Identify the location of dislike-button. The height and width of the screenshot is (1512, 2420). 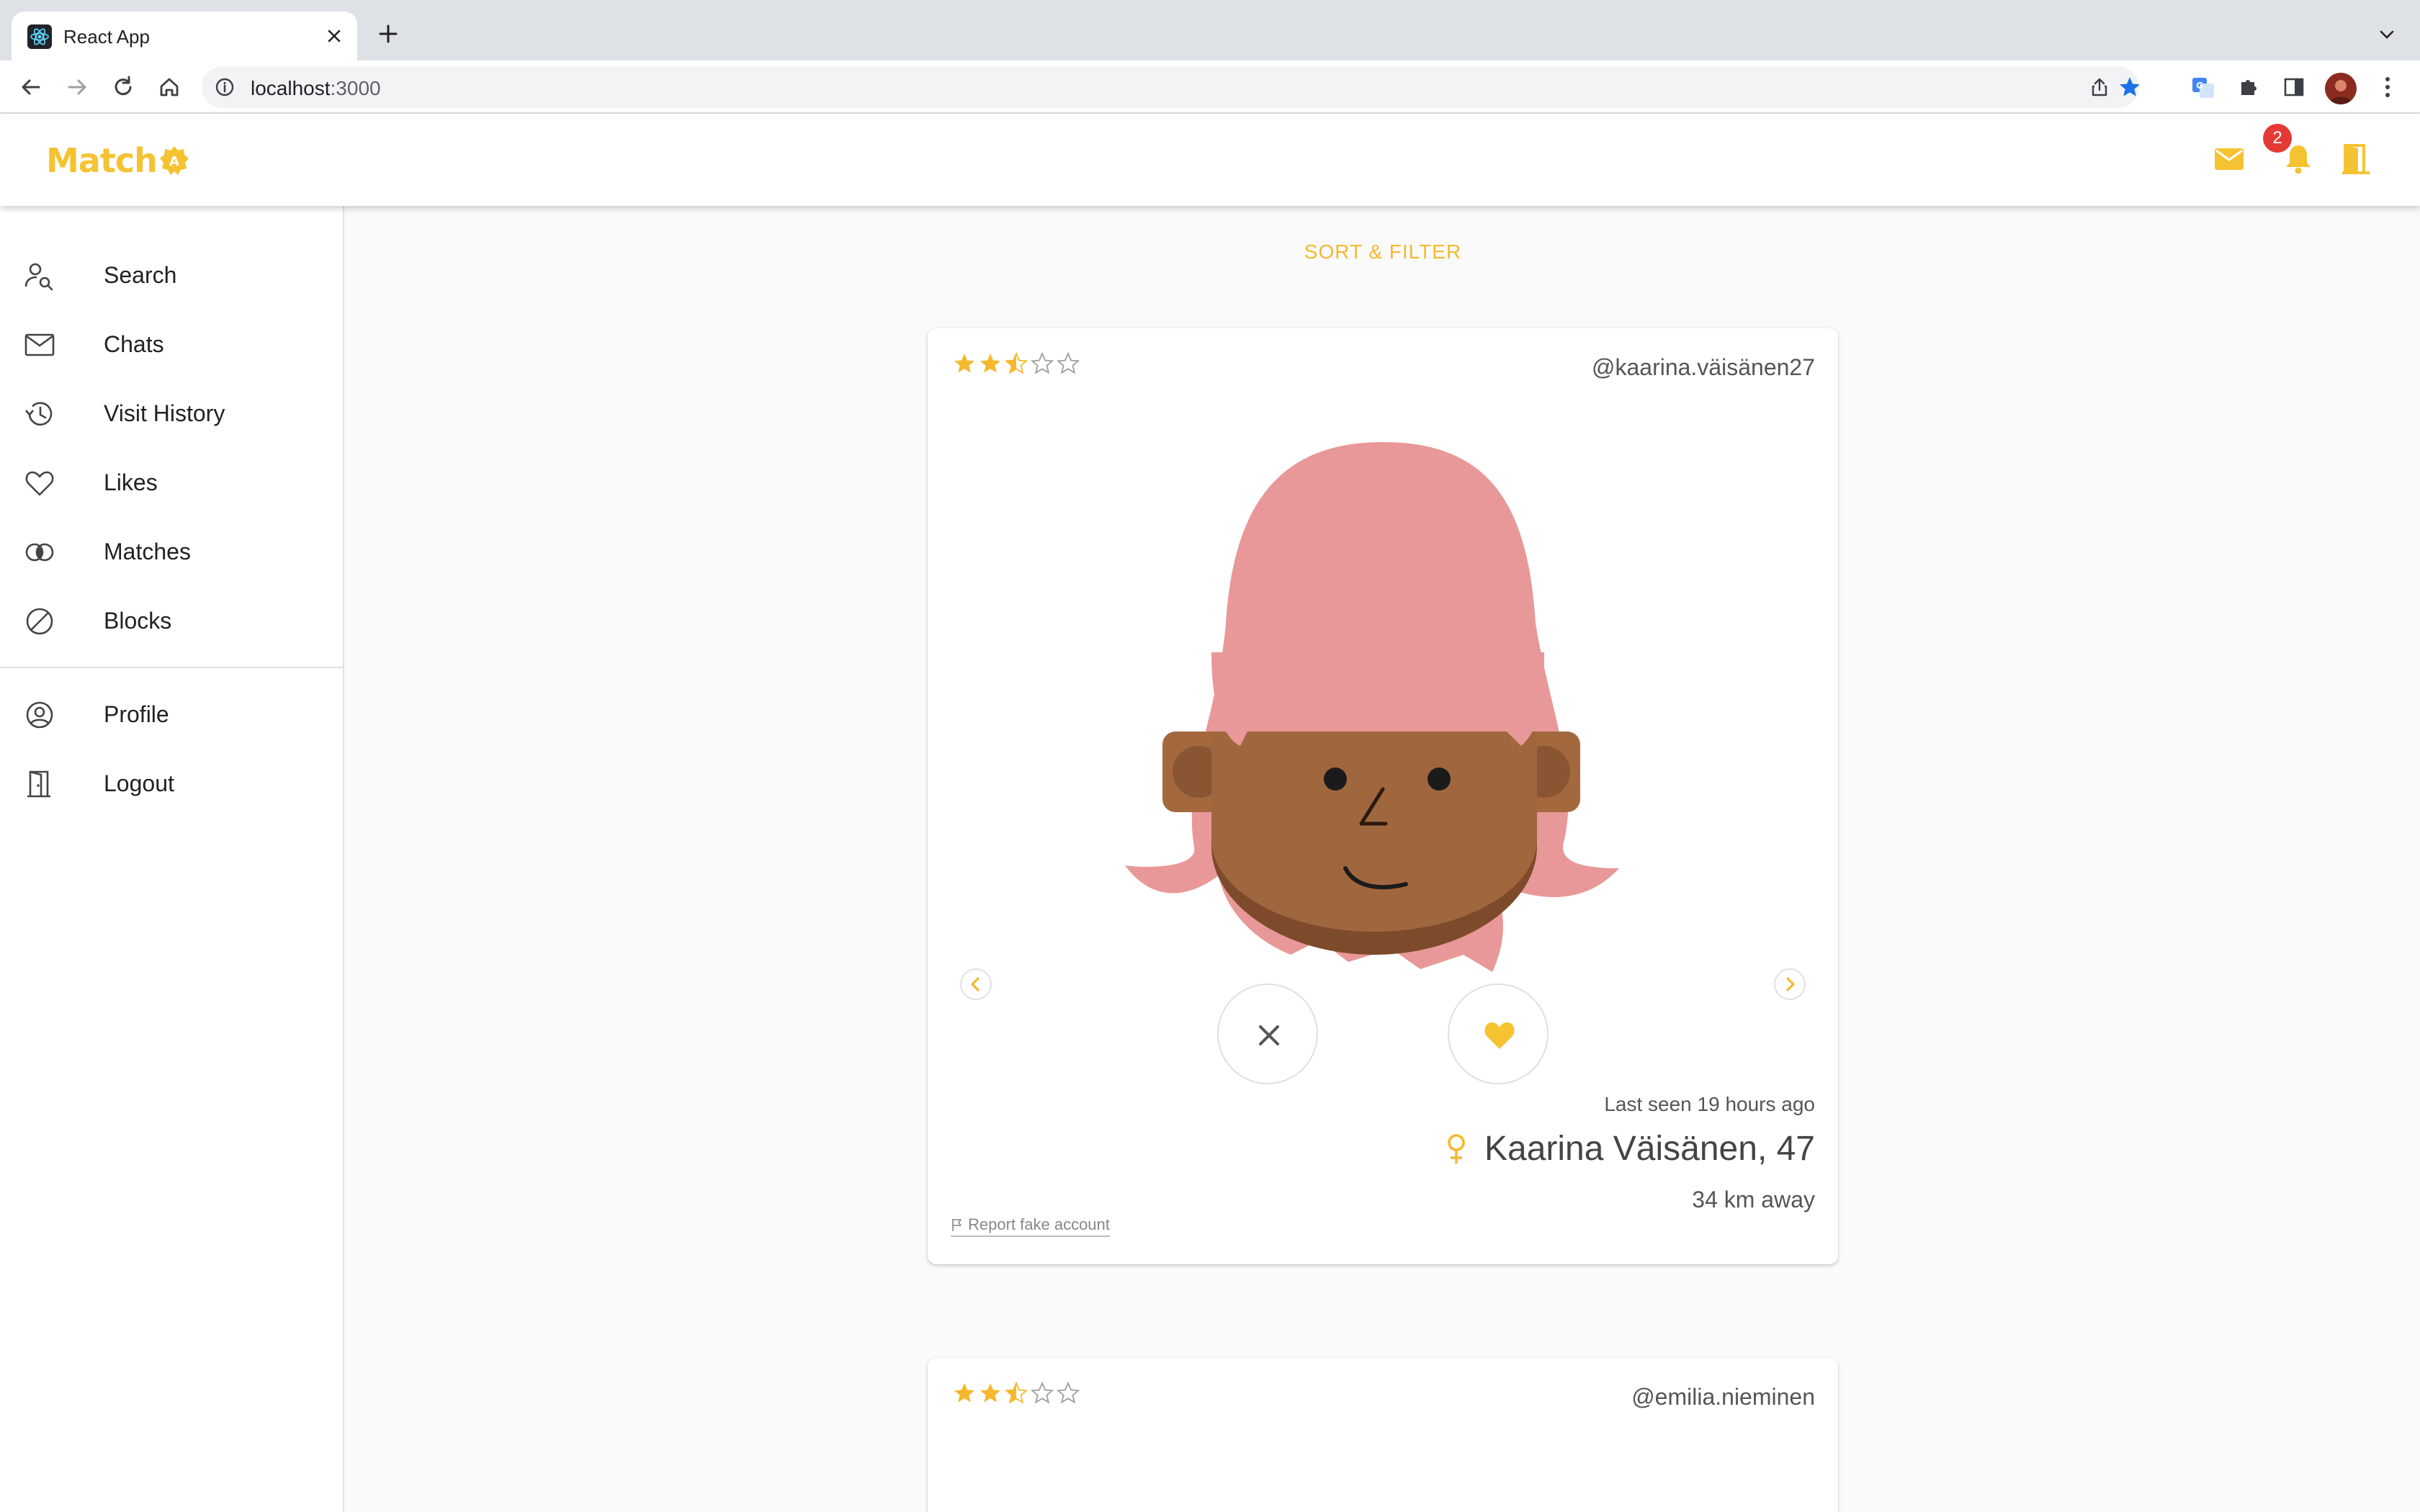
(1267, 1034).